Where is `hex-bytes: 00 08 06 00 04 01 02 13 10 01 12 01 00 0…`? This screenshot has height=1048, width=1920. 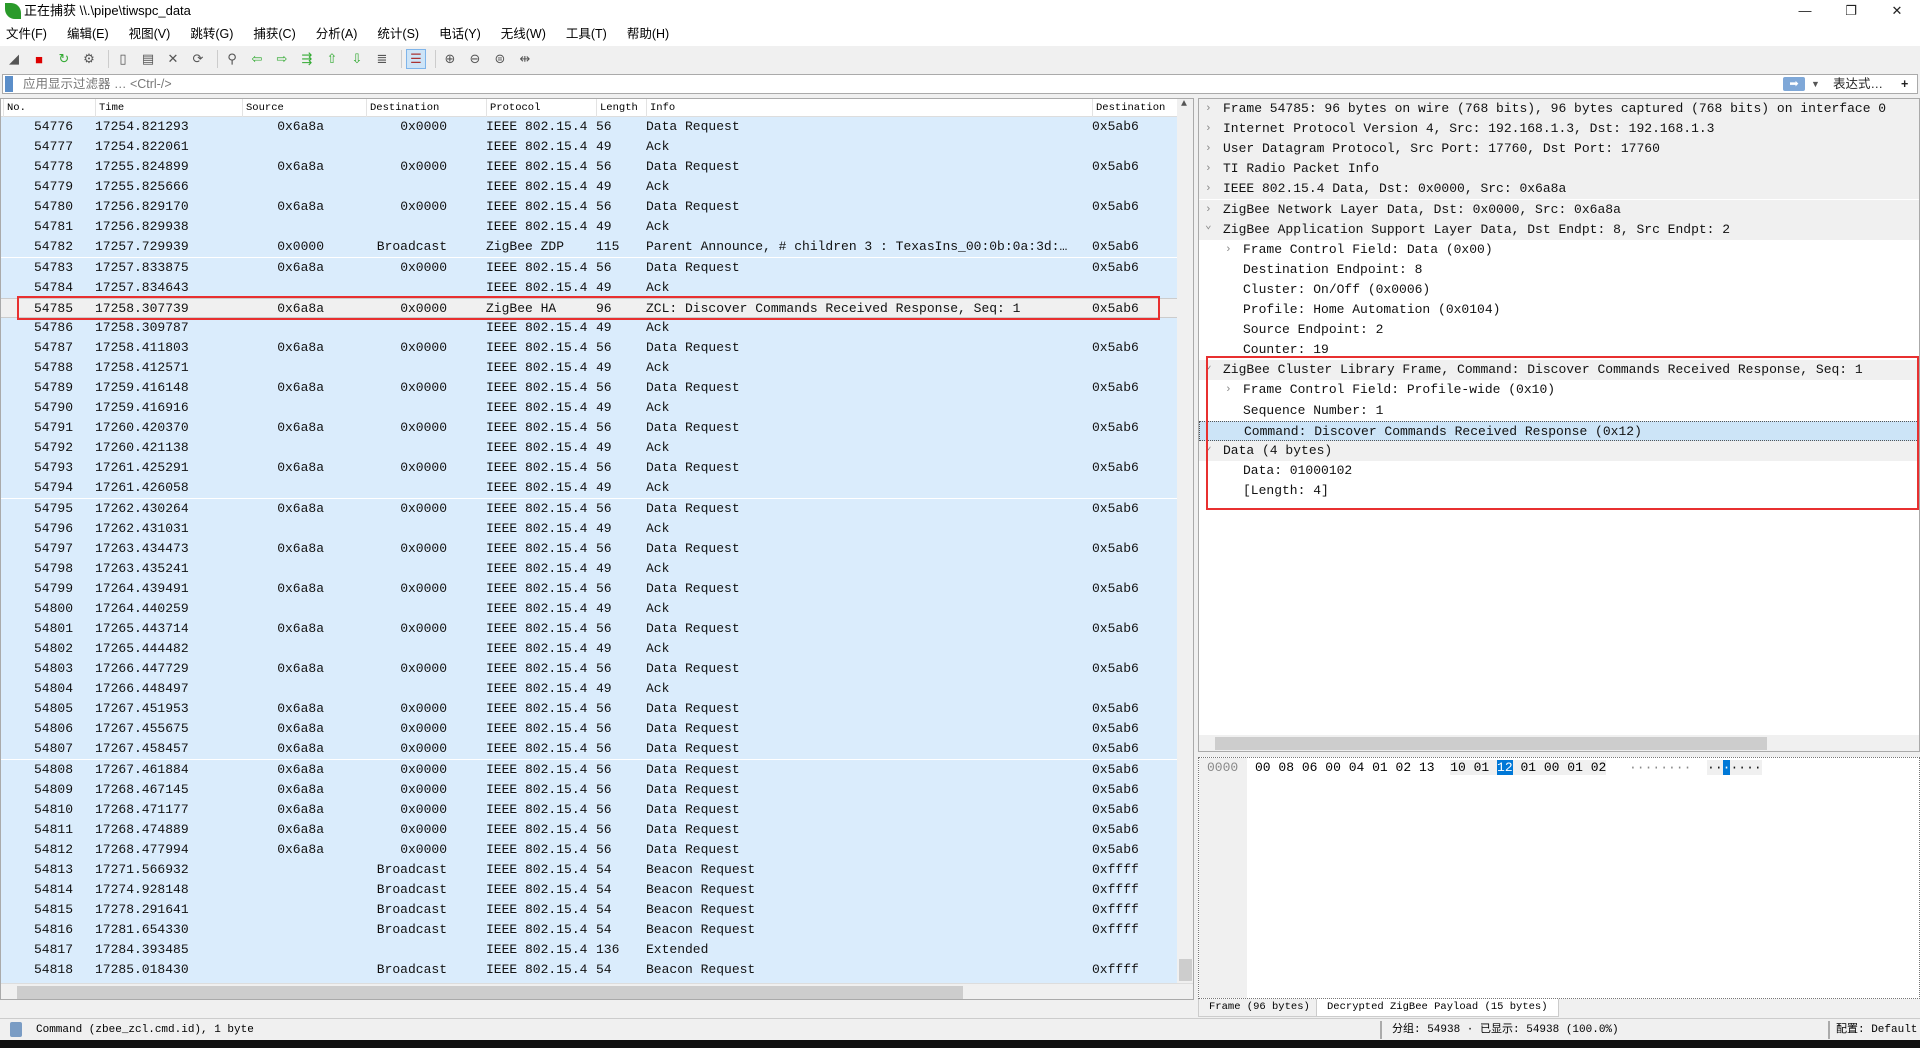
hex-bytes: 00 08 06 00 04 01 02 13 10 01 12 01 00 0… is located at coordinates (1431, 768).